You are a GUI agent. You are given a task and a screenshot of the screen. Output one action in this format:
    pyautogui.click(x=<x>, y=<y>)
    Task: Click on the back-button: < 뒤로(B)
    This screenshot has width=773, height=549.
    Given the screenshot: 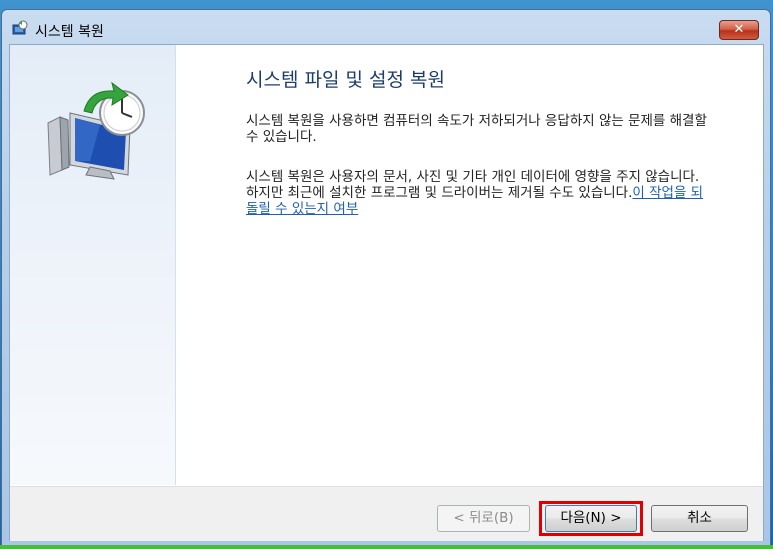 What is the action you would take?
    pyautogui.click(x=483, y=518)
    